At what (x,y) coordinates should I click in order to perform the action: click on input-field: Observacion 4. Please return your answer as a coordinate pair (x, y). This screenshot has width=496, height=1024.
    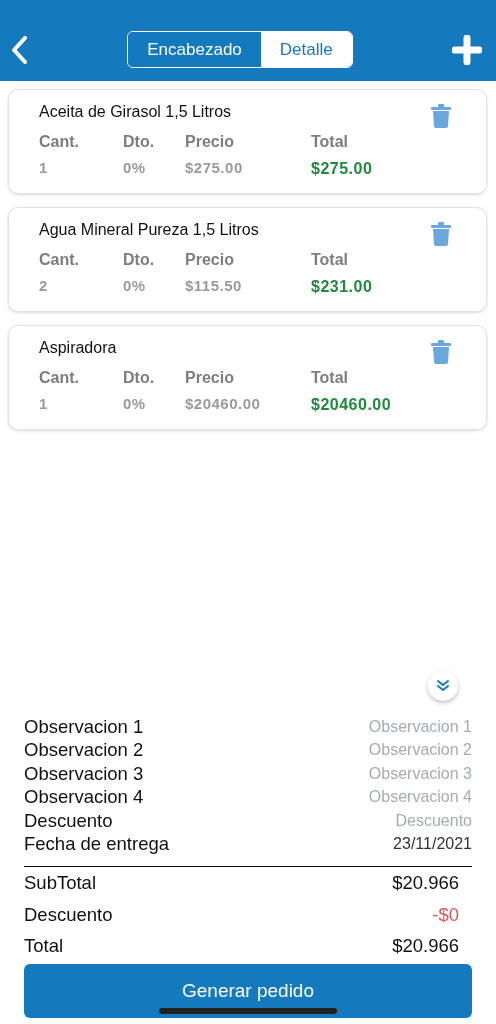
    Looking at the image, I should click on (372, 797).